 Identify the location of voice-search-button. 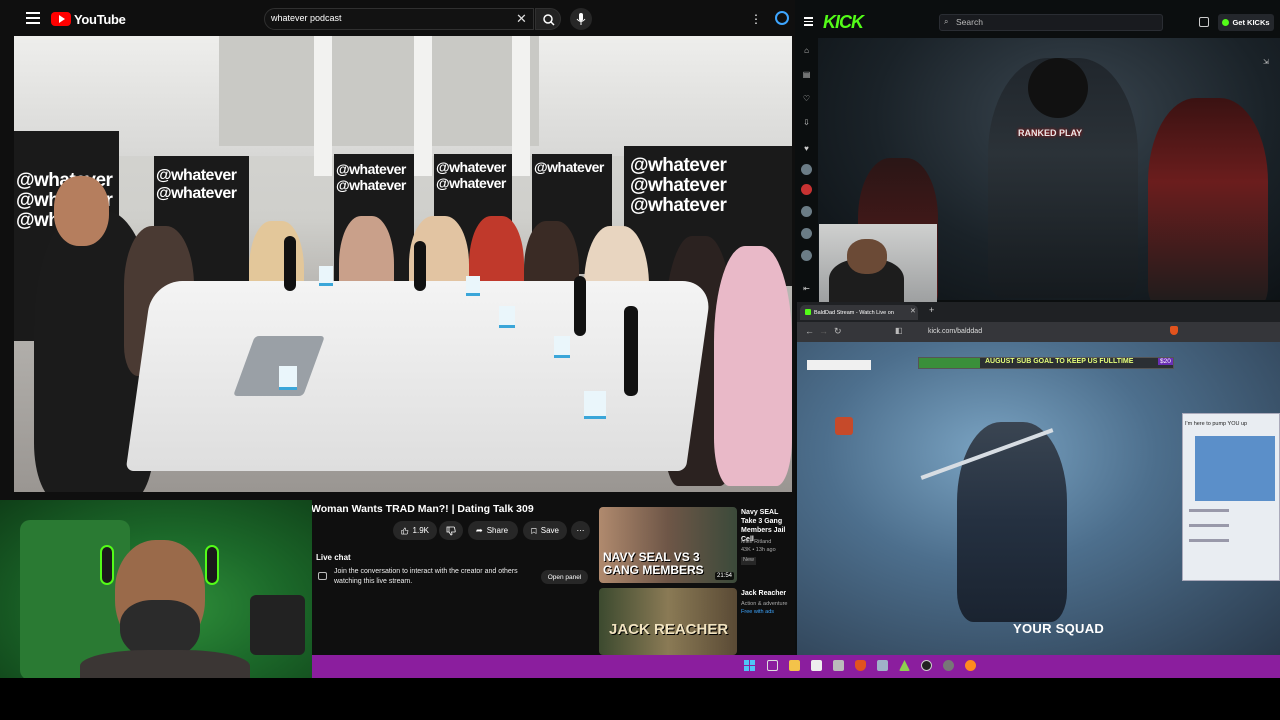
(581, 19).